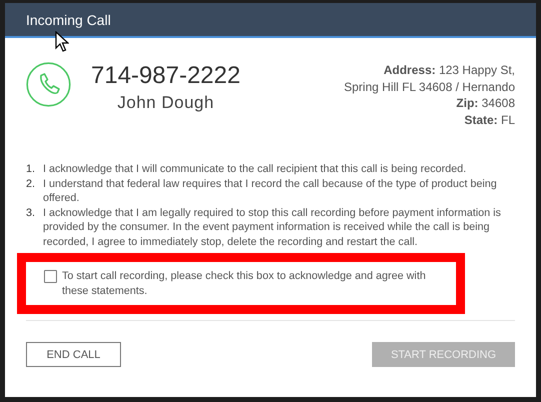 The image size is (541, 402). I want to click on window-title: Incoming Call, so click(68, 20).